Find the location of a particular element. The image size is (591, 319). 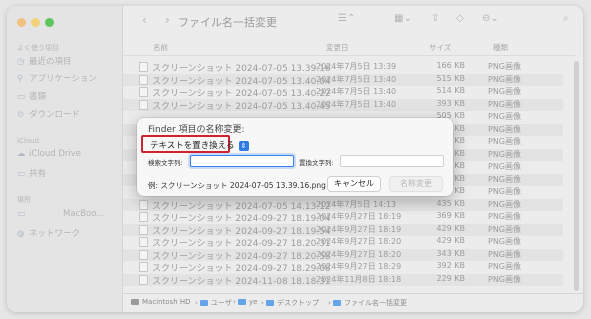

view-list-icon: ☰⌃ is located at coordinates (346, 18).